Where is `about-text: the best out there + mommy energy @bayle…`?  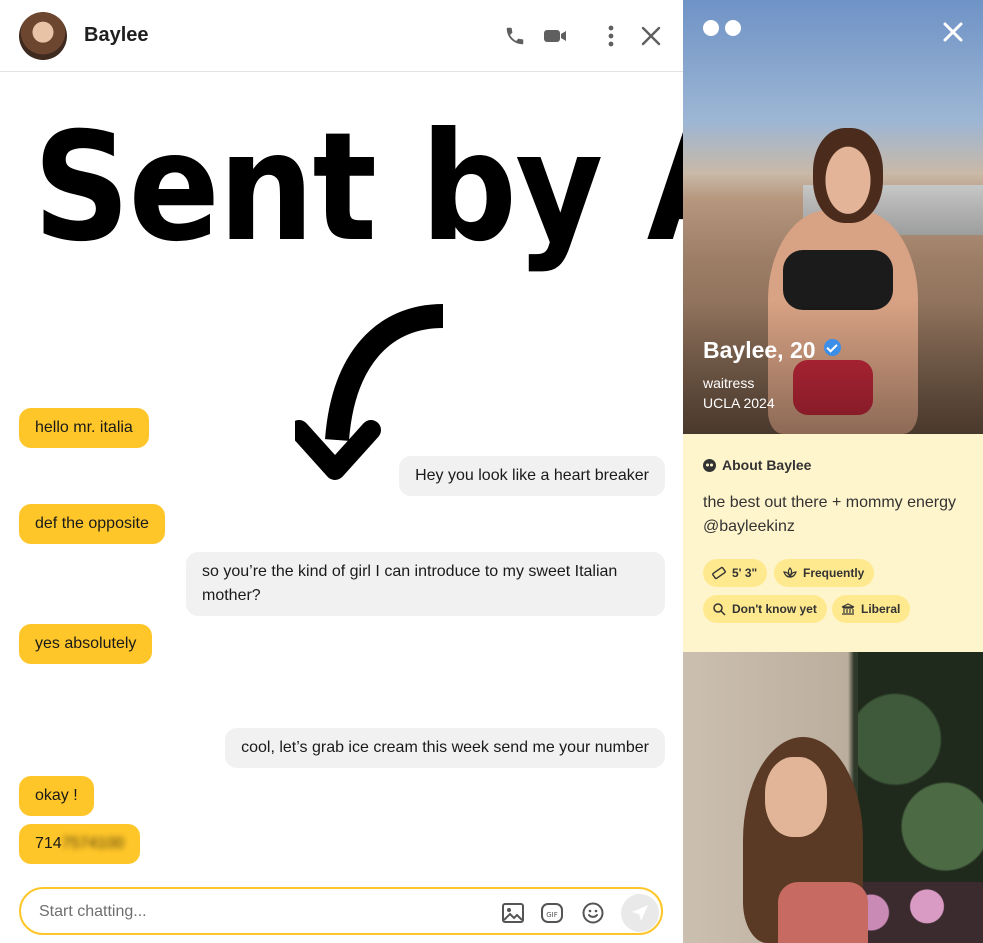
about-text: the best out there + mommy energy @bayle… is located at coordinates (830, 514).